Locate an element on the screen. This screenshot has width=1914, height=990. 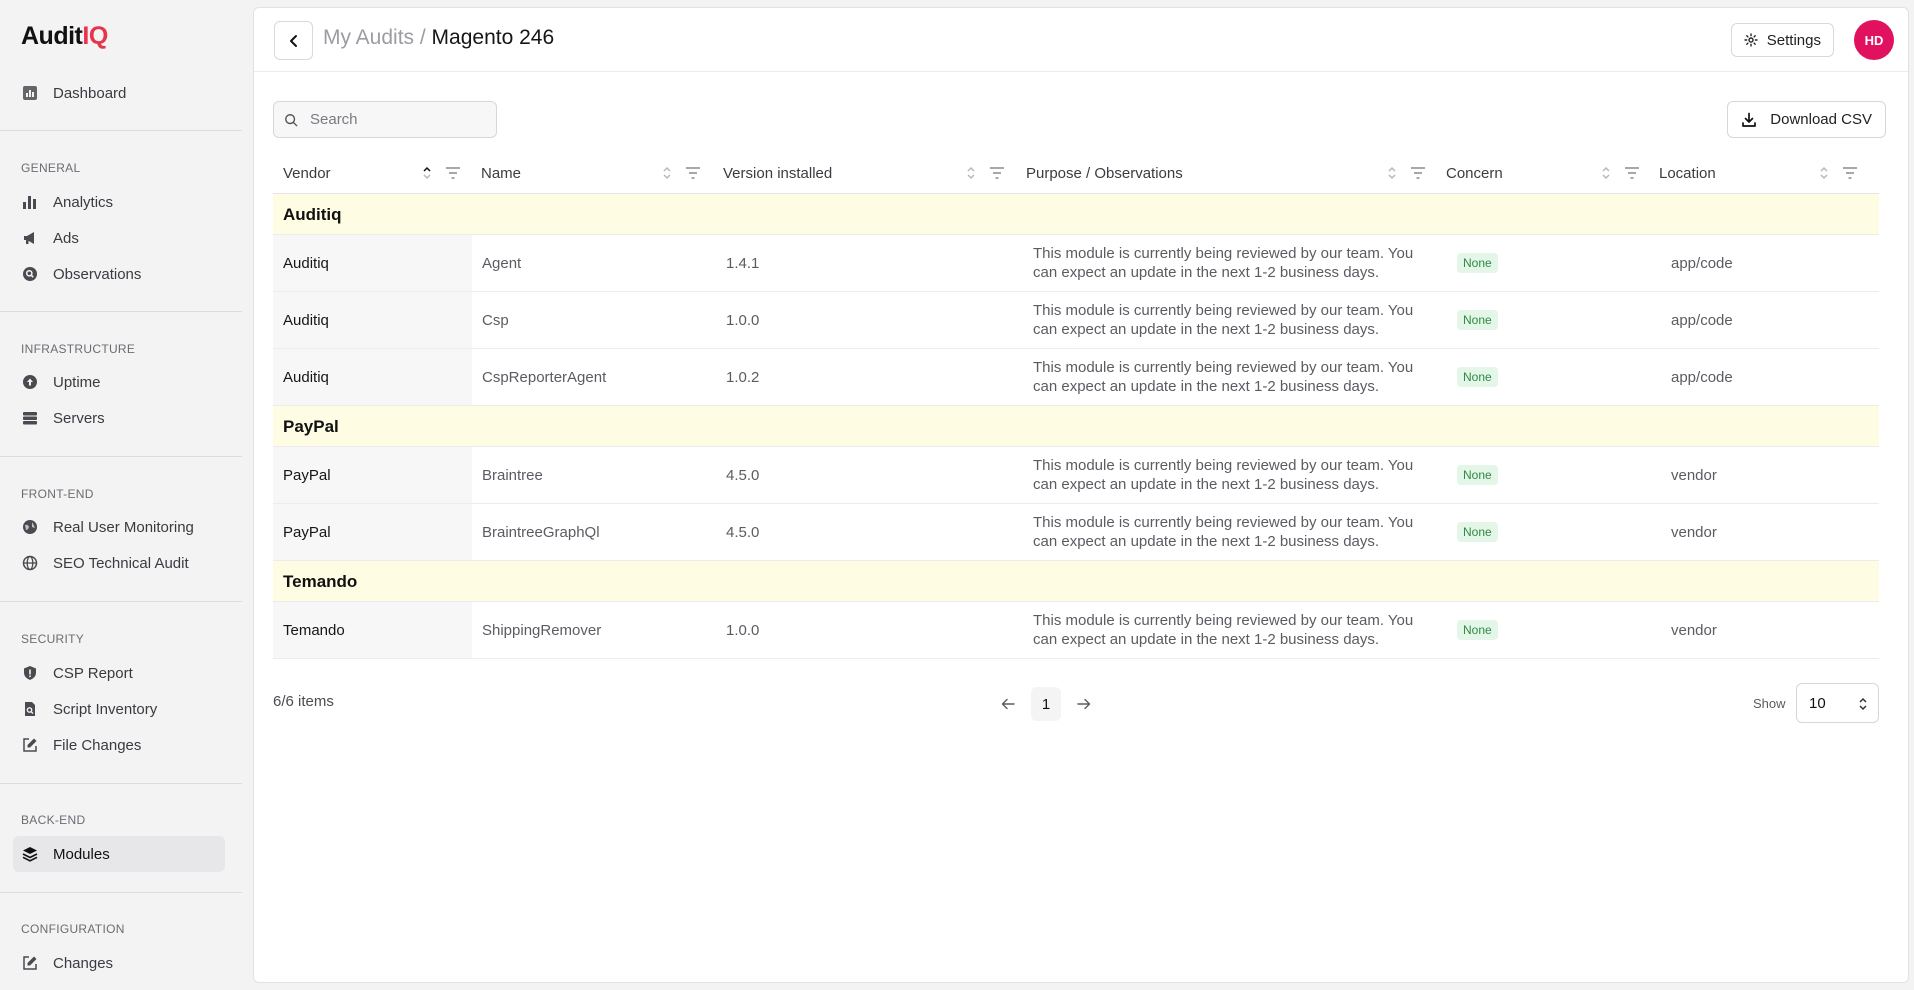
section-label-security: SECURITY is located at coordinates (53, 639).